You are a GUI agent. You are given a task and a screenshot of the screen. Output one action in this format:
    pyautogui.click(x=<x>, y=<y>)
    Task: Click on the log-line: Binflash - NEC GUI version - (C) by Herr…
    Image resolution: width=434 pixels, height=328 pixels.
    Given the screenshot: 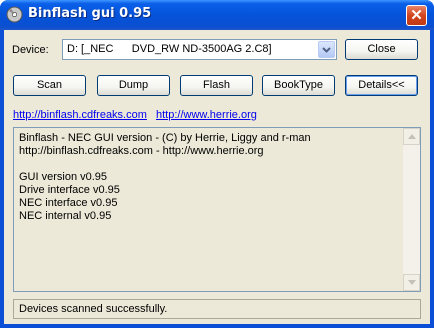 What is the action you would take?
    pyautogui.click(x=165, y=138)
    